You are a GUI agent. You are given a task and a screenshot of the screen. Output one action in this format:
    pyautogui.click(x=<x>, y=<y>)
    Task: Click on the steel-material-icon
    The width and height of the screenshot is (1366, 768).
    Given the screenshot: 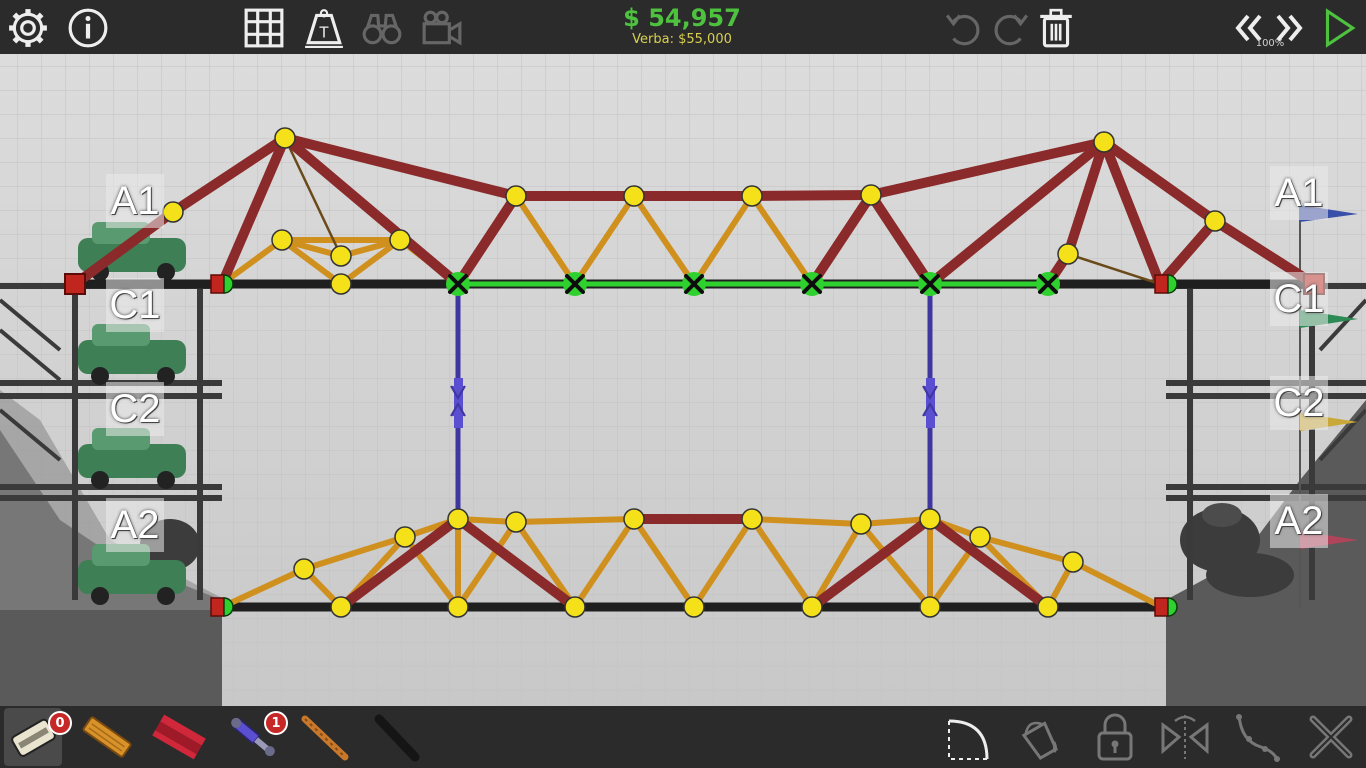 What is the action you would take?
    pyautogui.click(x=179, y=737)
    